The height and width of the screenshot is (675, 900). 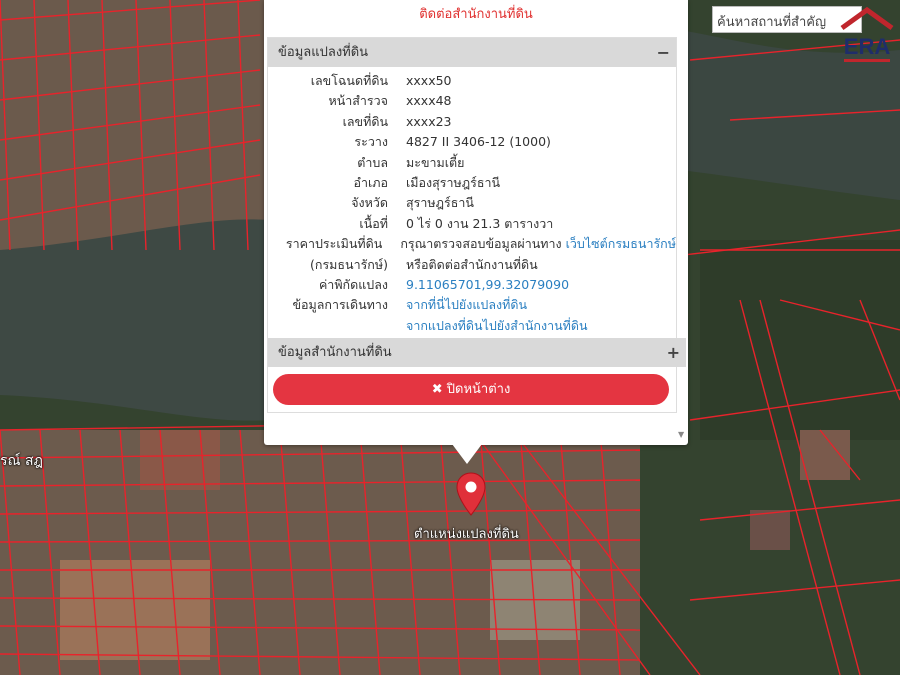 I want to click on popup-tail, so click(x=467, y=454).